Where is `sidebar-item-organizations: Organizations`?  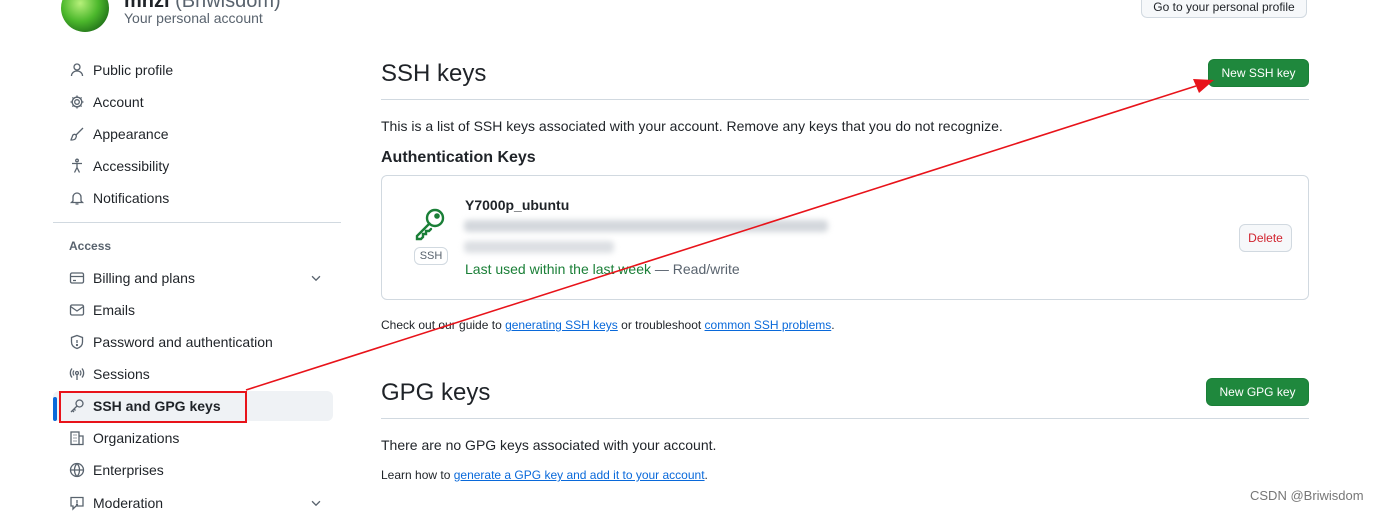
sidebar-item-organizations: Organizations is located at coordinates (193, 438).